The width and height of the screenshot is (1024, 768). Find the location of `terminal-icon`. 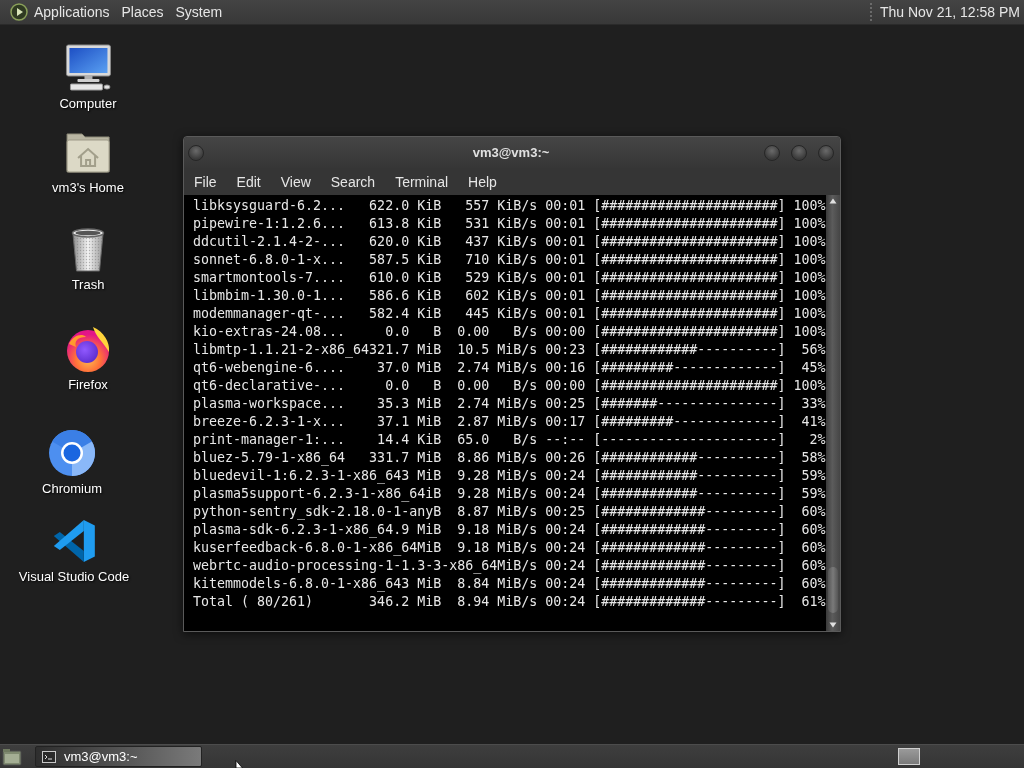

terminal-icon is located at coordinates (49, 756).